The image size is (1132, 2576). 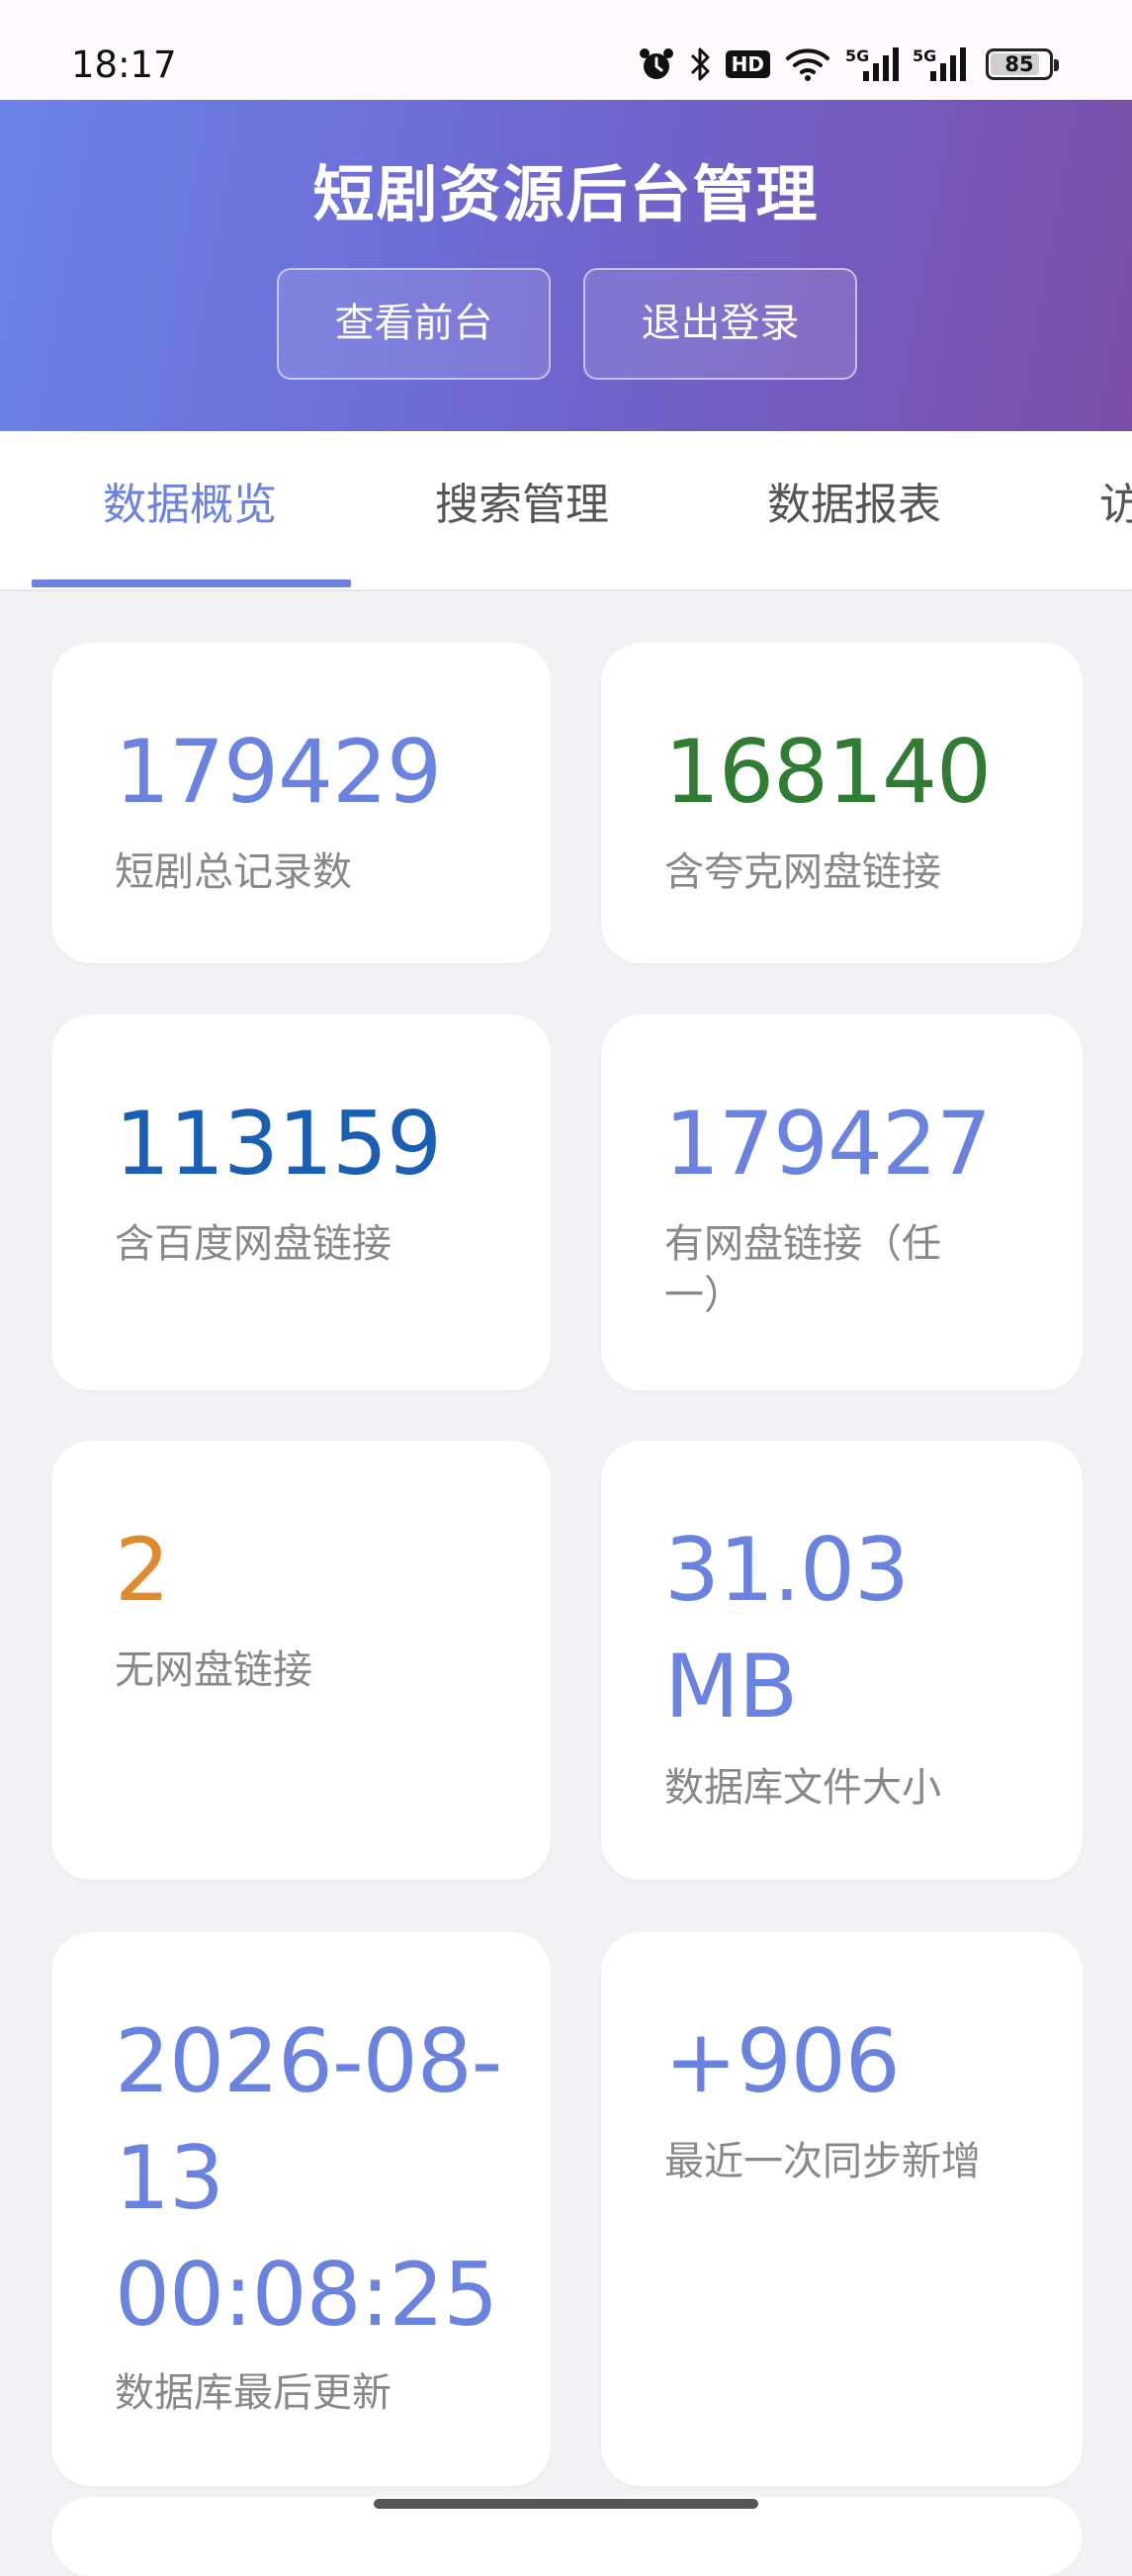 What do you see at coordinates (254, 1244) in the screenshot?
I see `stat-label: 含百度网盘链接` at bounding box center [254, 1244].